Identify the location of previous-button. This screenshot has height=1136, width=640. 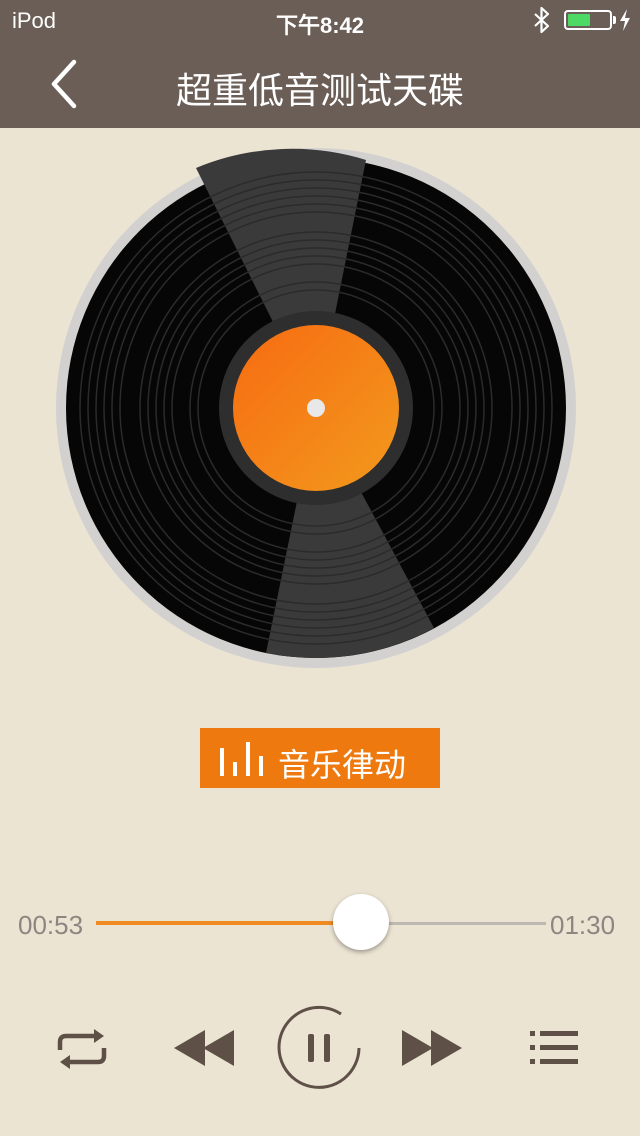
(205, 1048).